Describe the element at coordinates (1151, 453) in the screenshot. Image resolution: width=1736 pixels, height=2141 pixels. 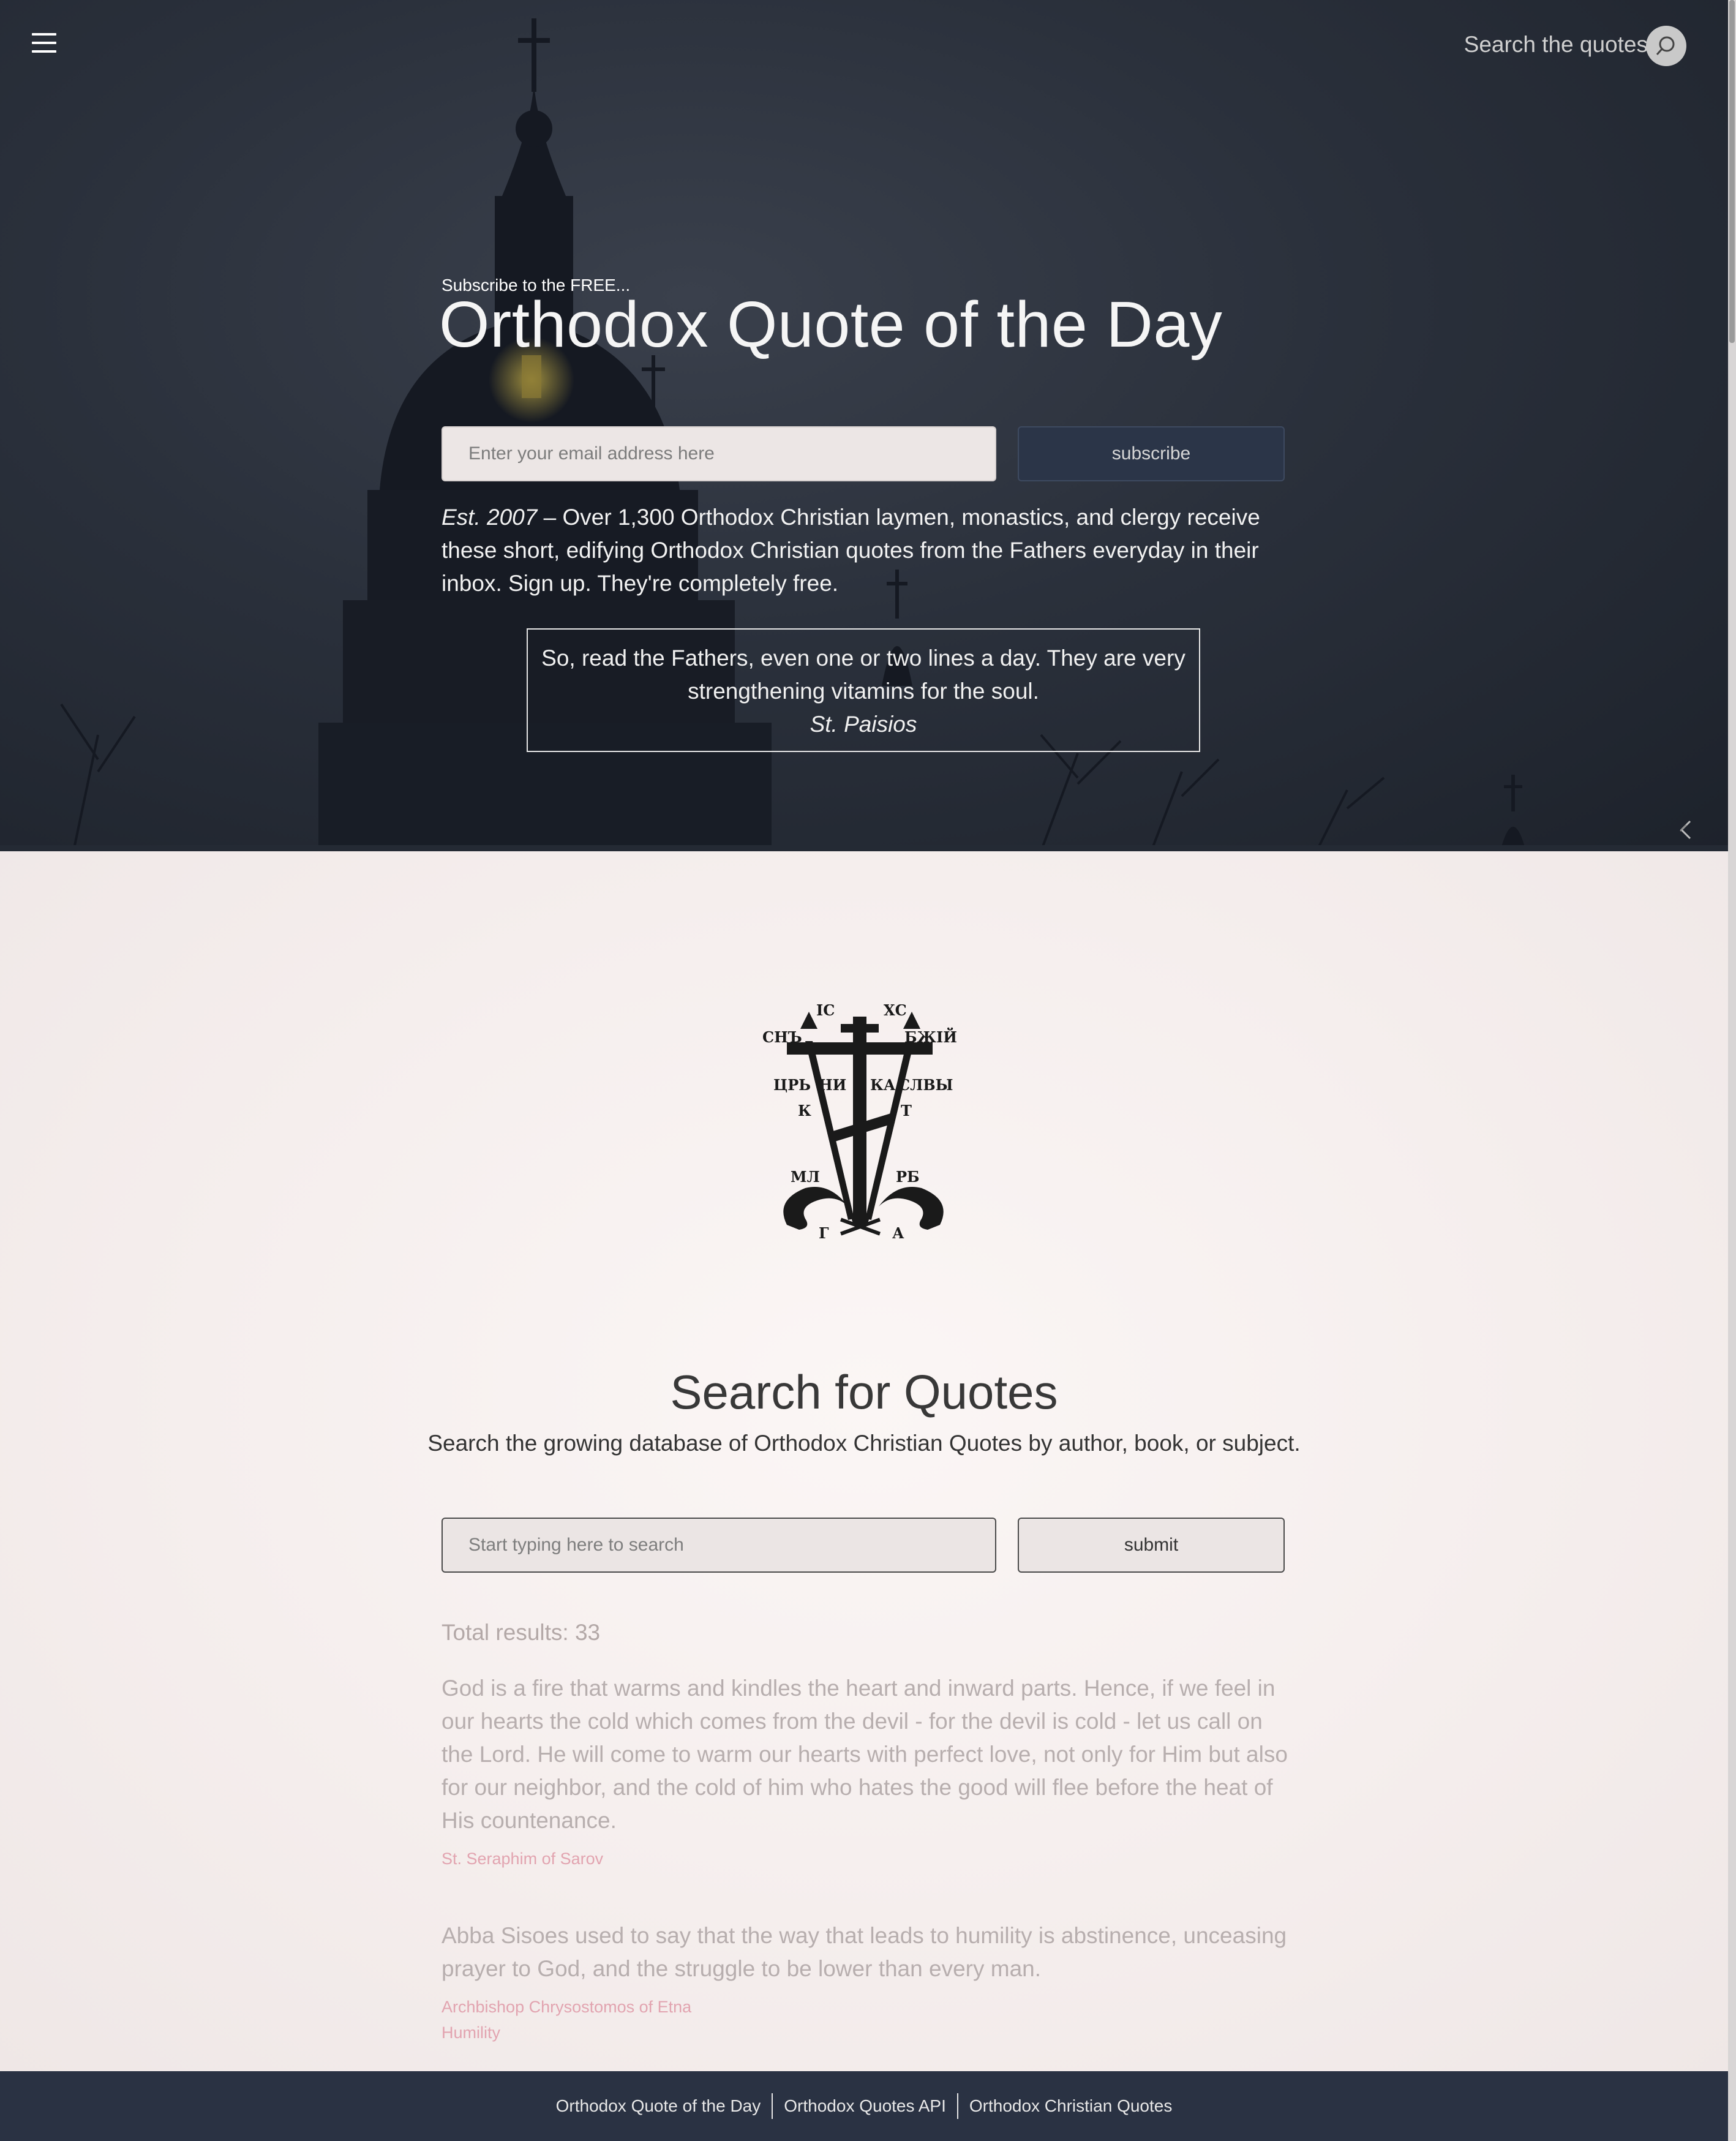
I see `subscribe-button: subscribe` at that location.